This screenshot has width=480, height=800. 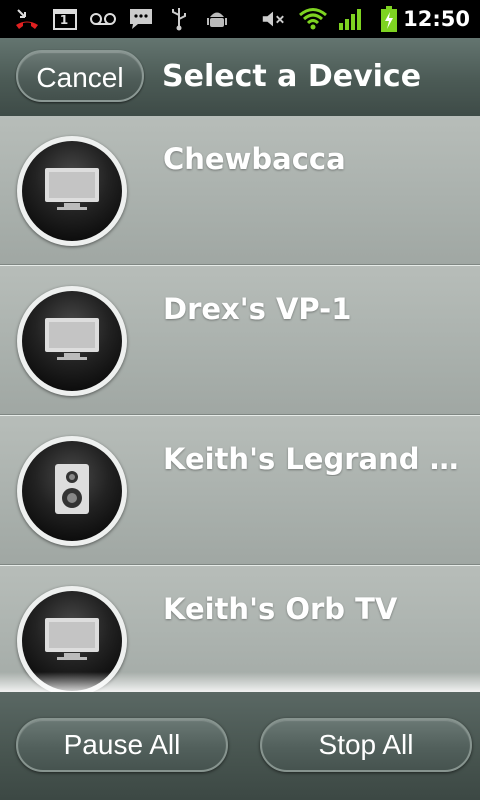 I want to click on pause-all-button: Pause All, so click(x=122, y=745).